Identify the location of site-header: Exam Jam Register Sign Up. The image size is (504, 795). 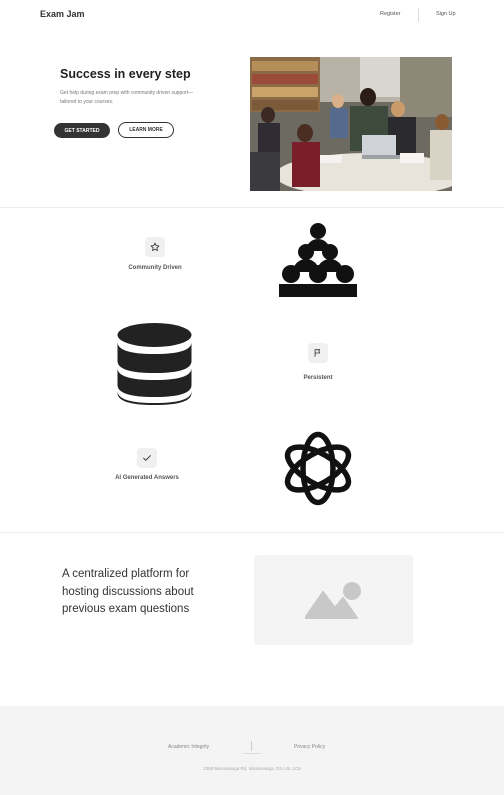
(252, 15).